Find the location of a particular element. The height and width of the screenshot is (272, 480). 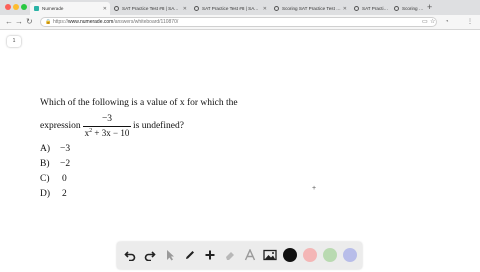

redo-icon is located at coordinates (150, 255).